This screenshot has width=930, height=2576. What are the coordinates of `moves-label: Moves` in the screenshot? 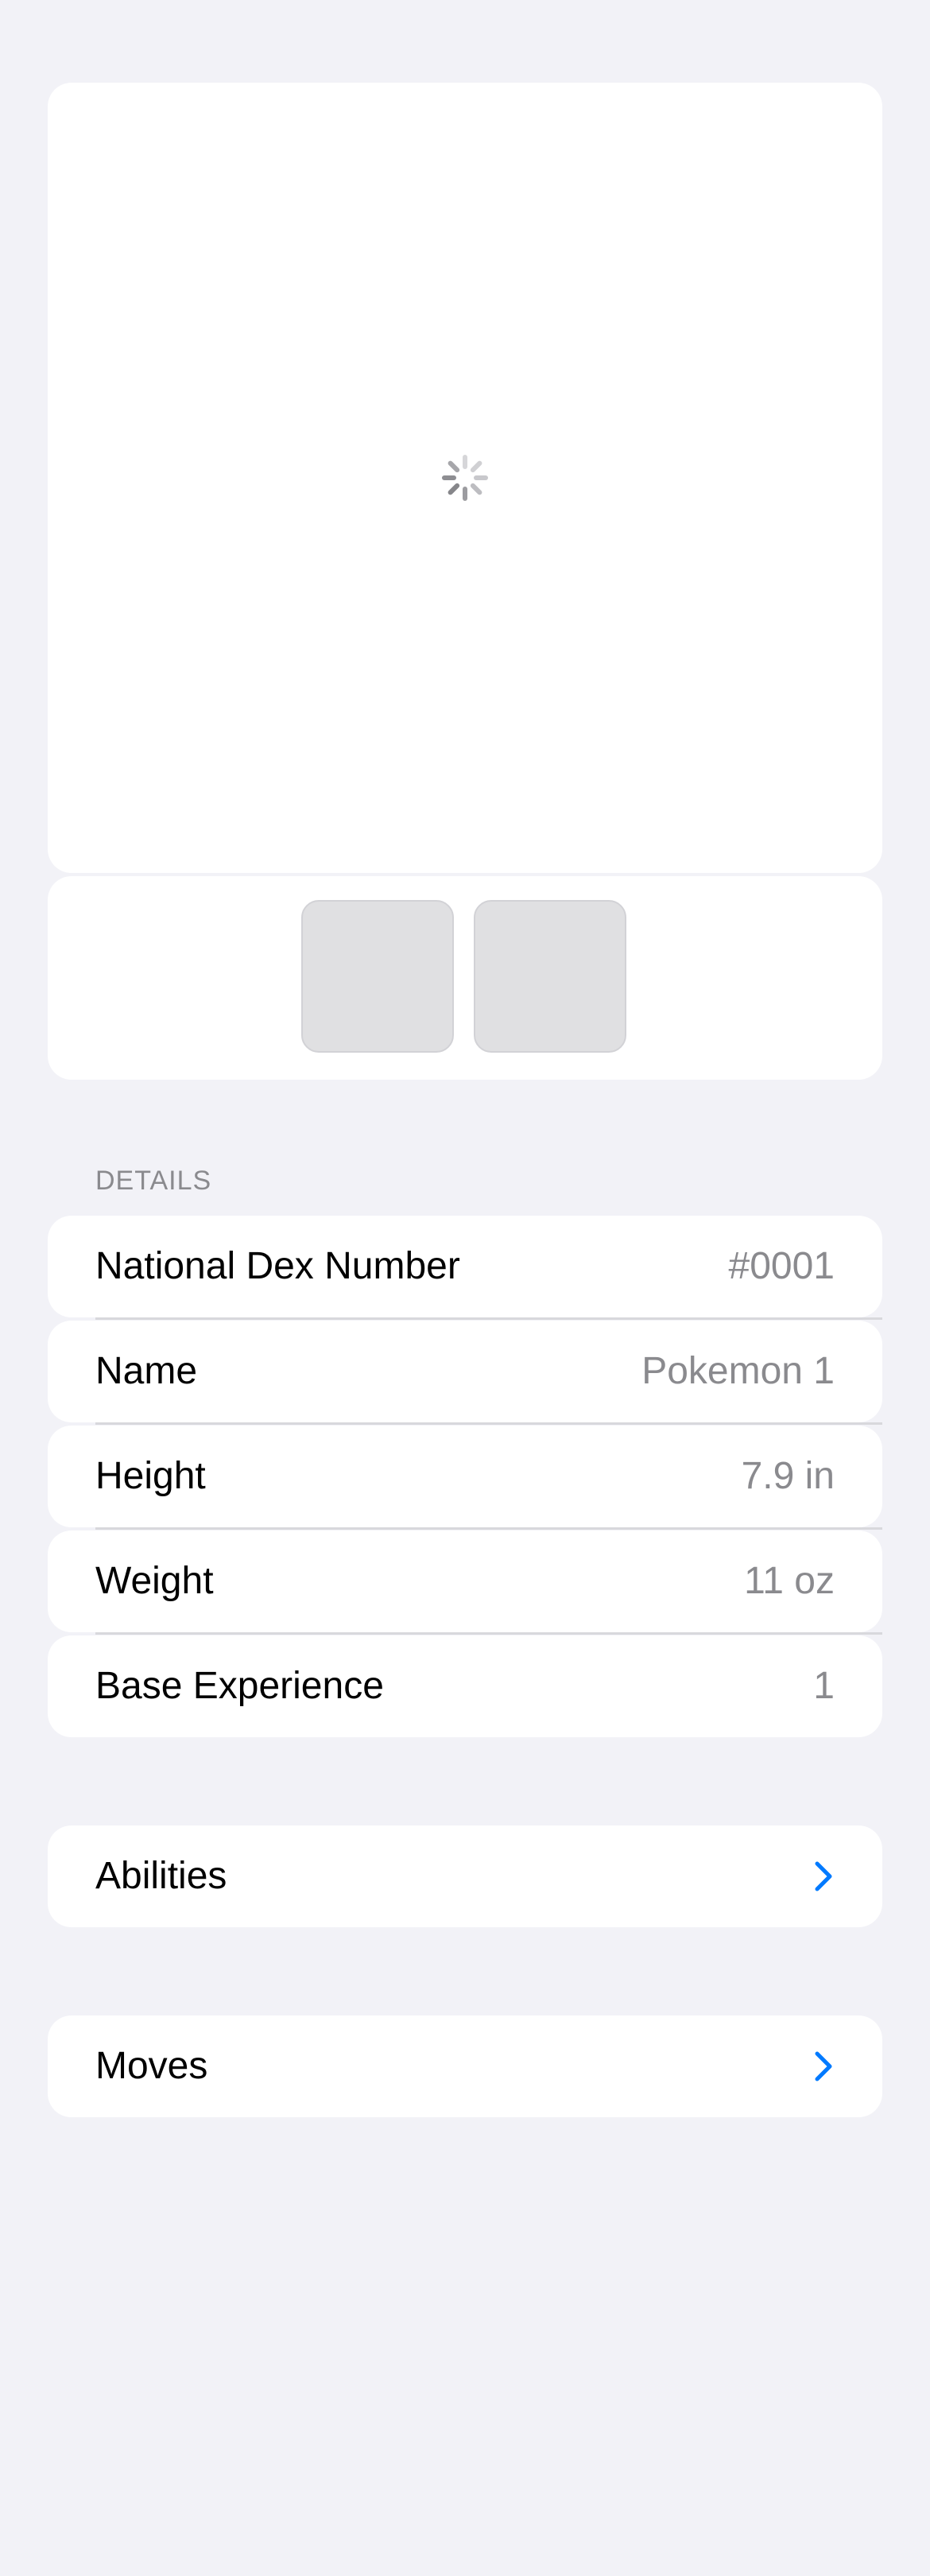 It's located at (151, 2066).